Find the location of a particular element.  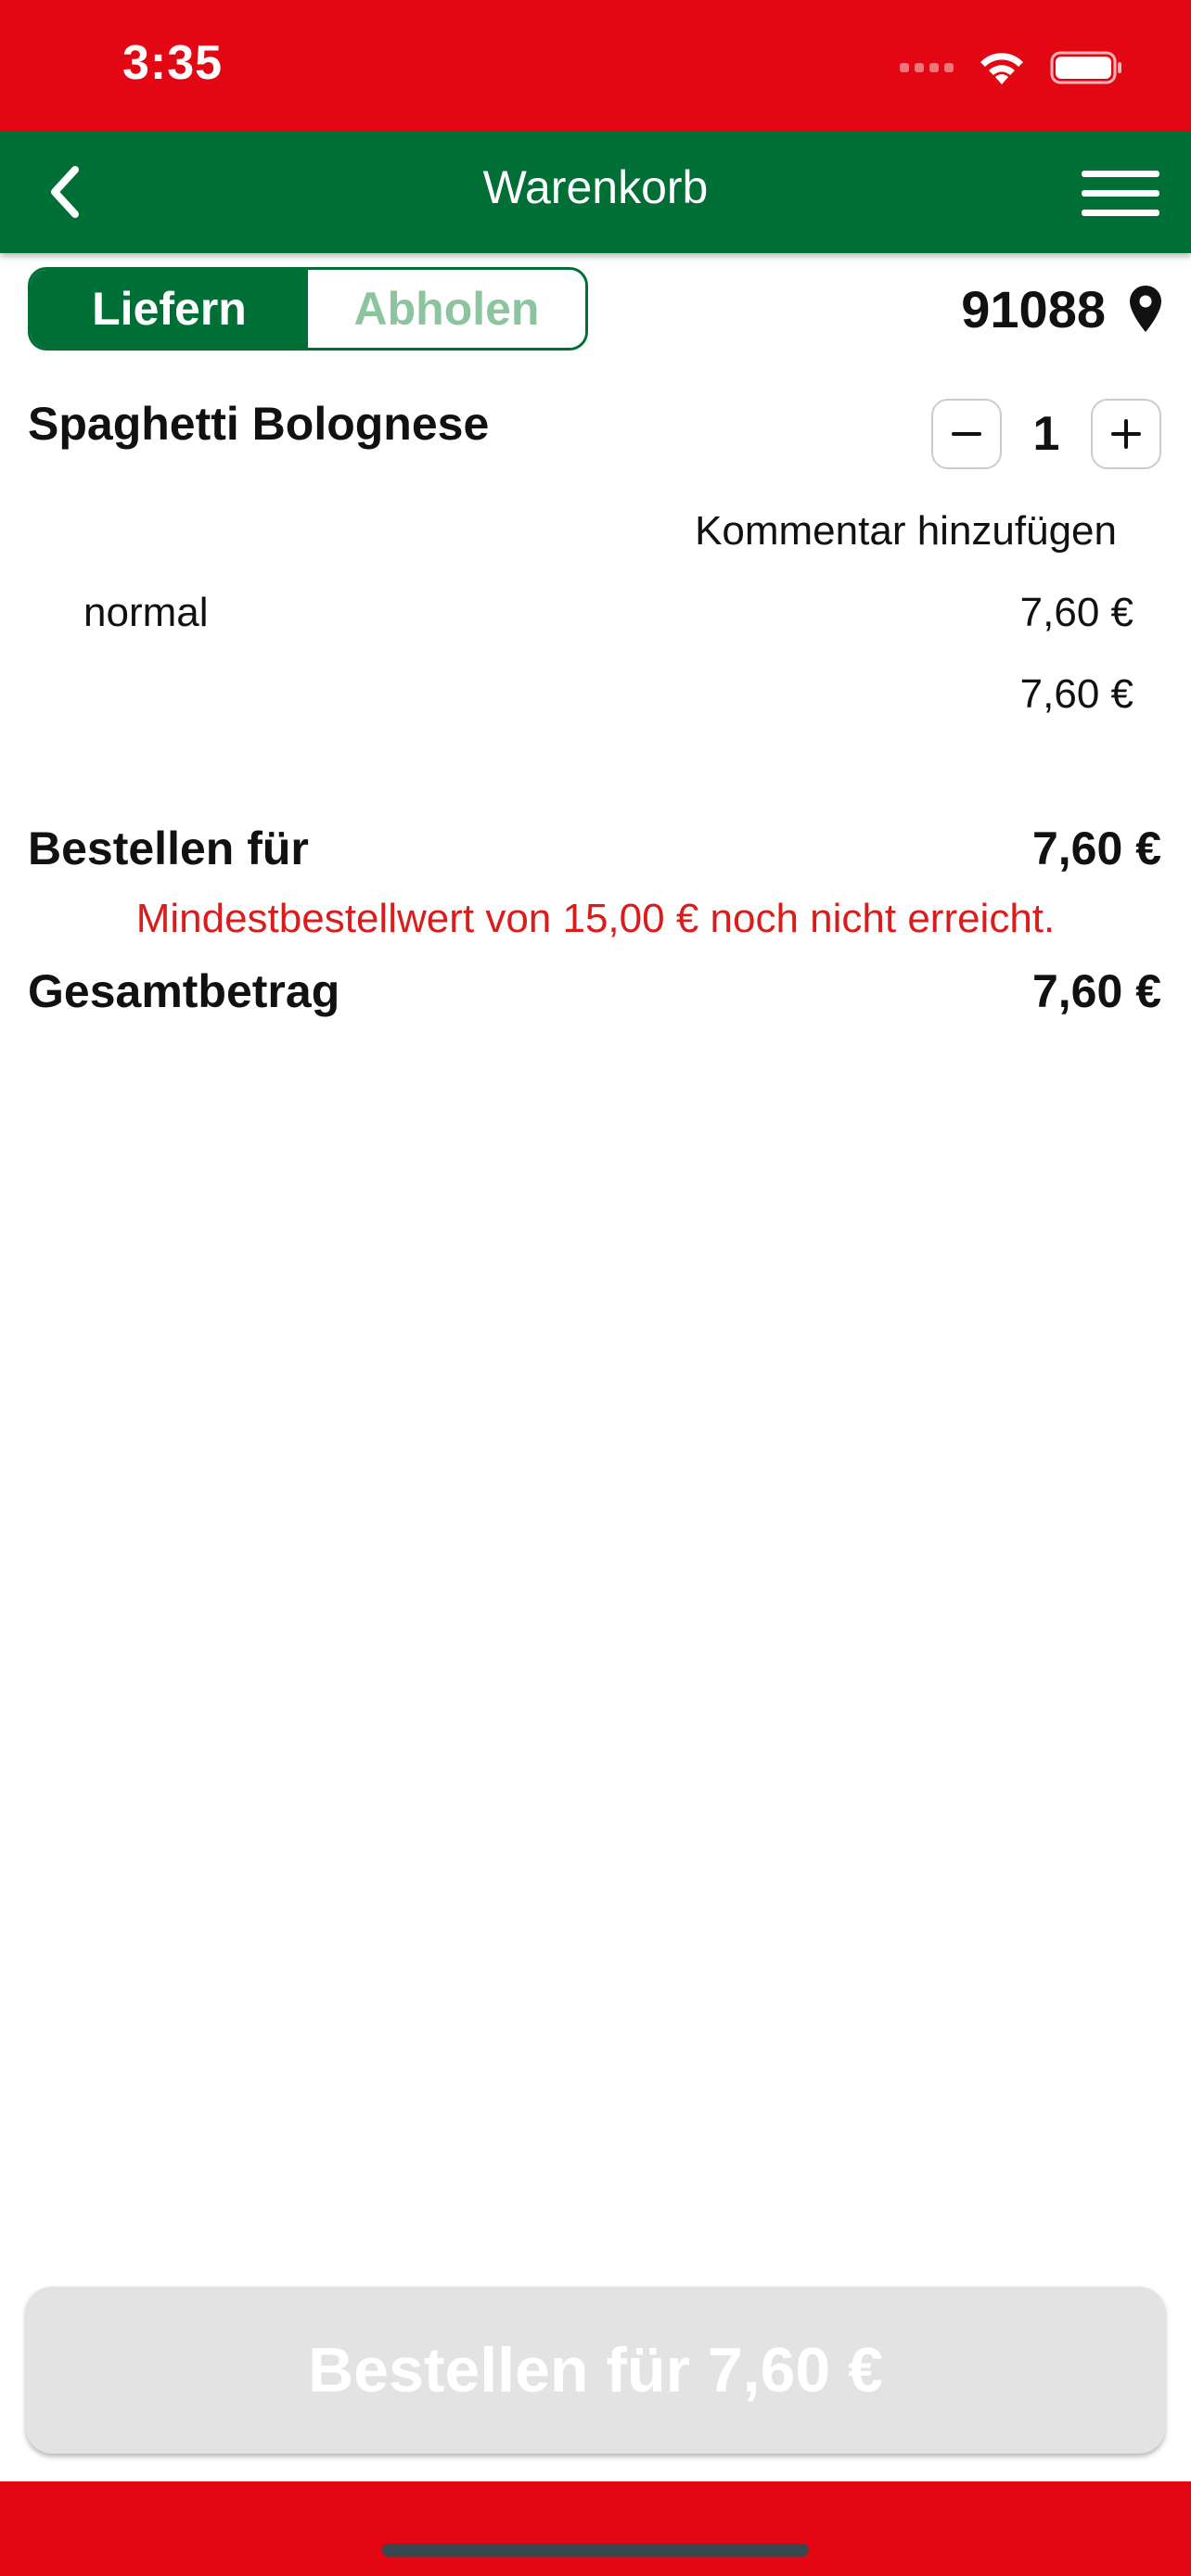

quantity-stepper: 1 is located at coordinates (1046, 434).